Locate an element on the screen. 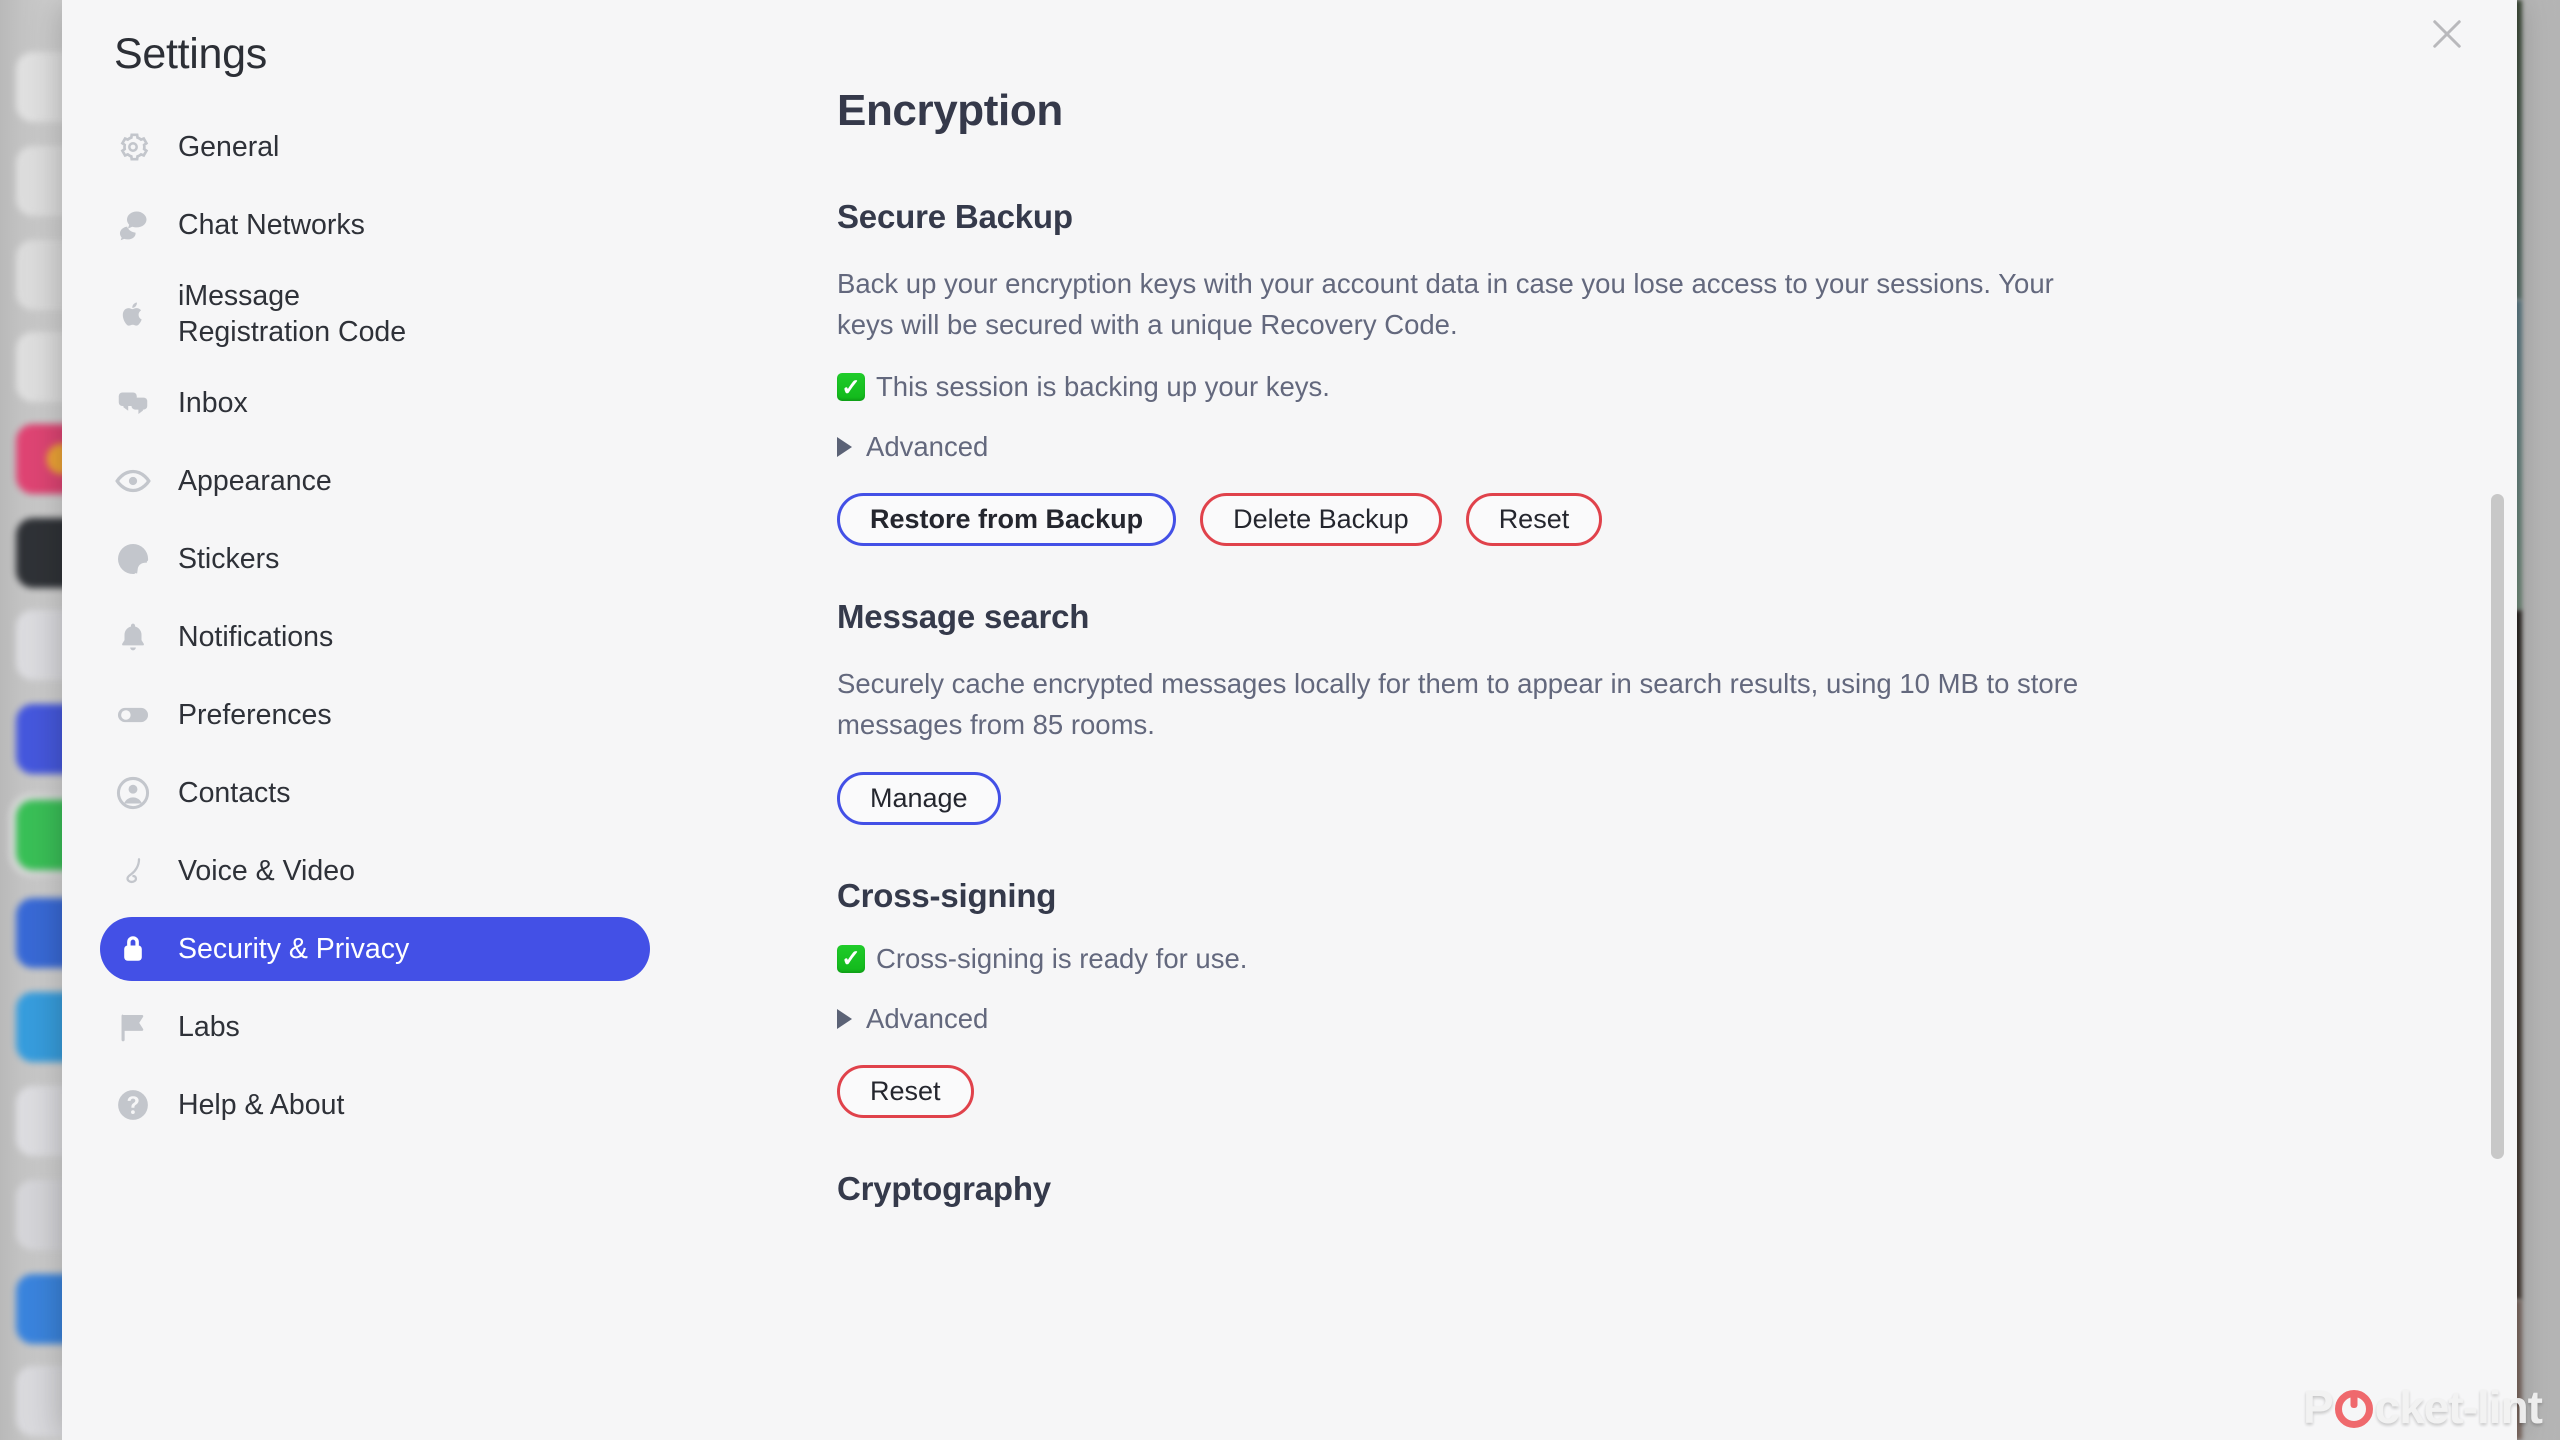 The height and width of the screenshot is (1440, 2560). chat-bubbles-icon is located at coordinates (133, 225).